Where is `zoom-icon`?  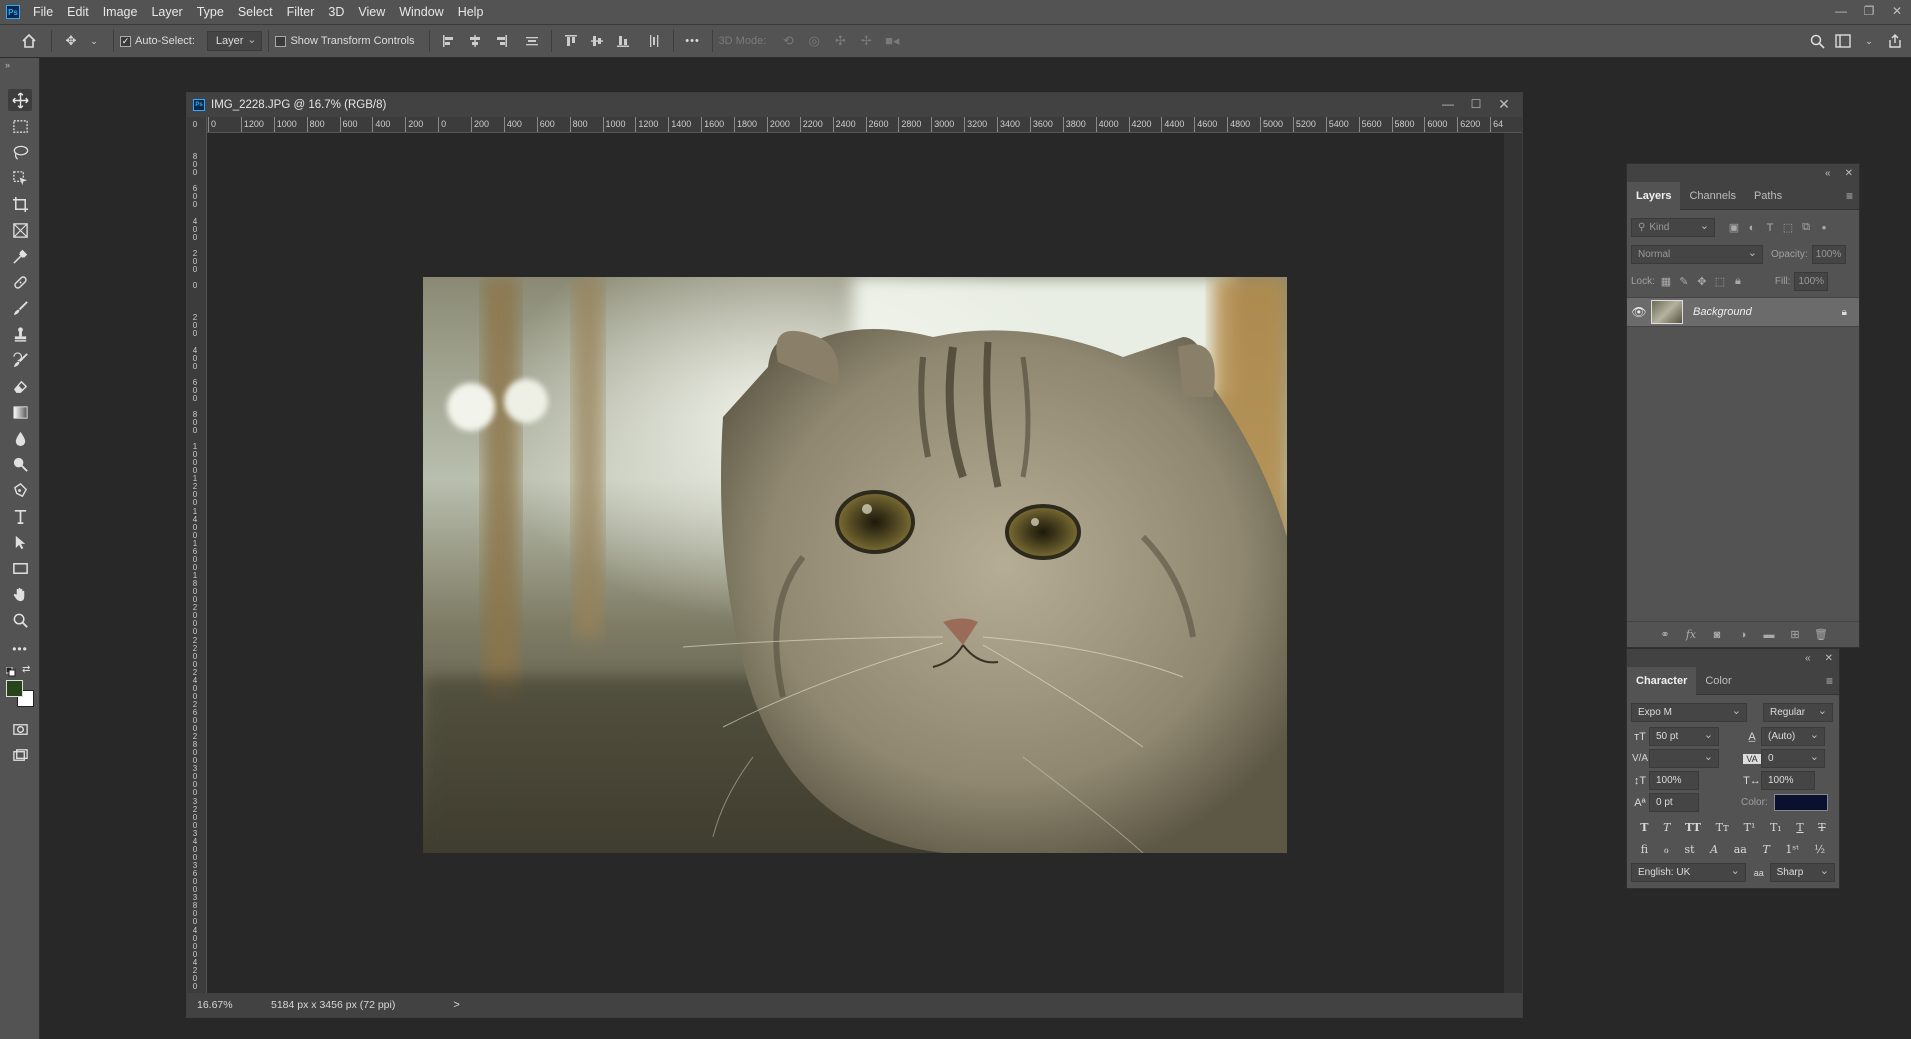
zoom-icon is located at coordinates (20, 620).